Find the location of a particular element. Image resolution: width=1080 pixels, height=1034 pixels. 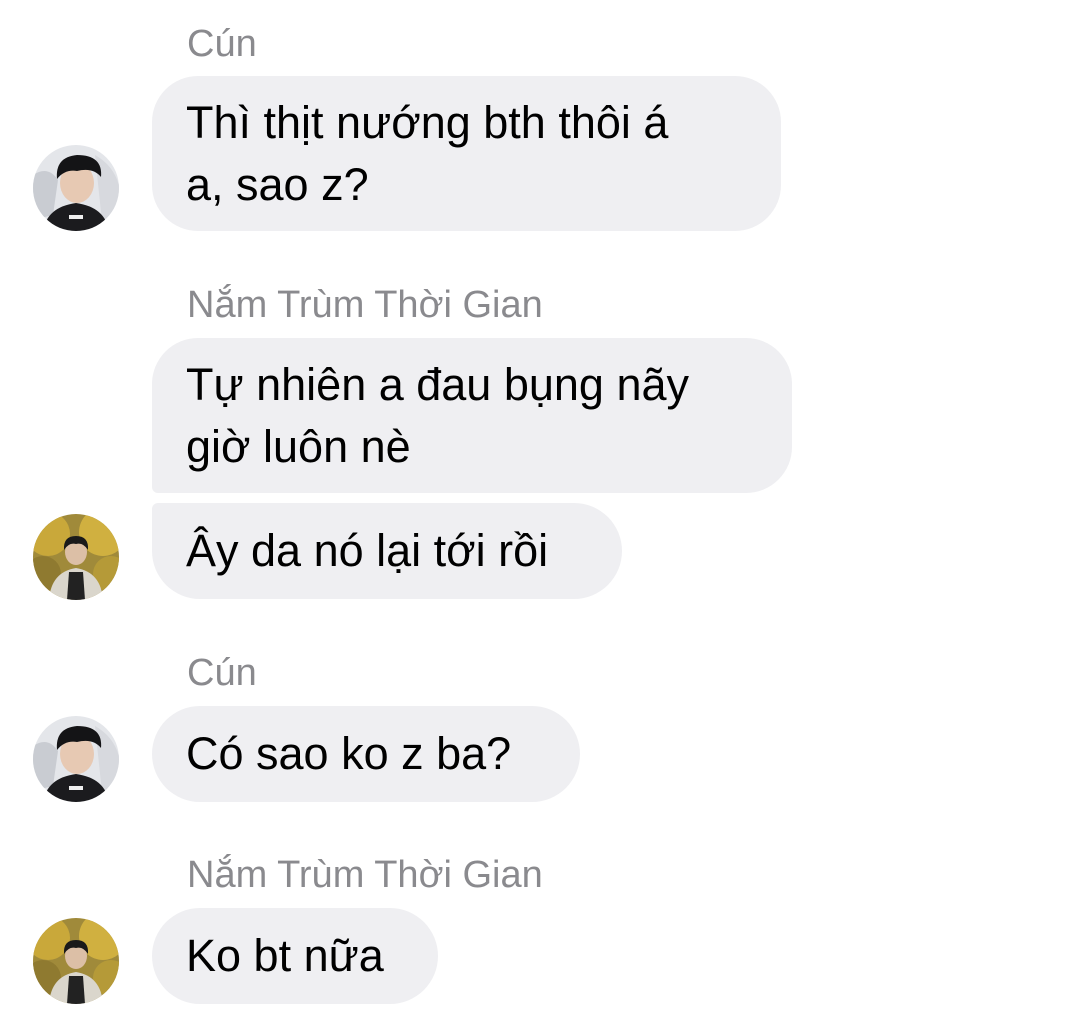

message-bubble: Có sao ko z ba? is located at coordinates (366, 754).